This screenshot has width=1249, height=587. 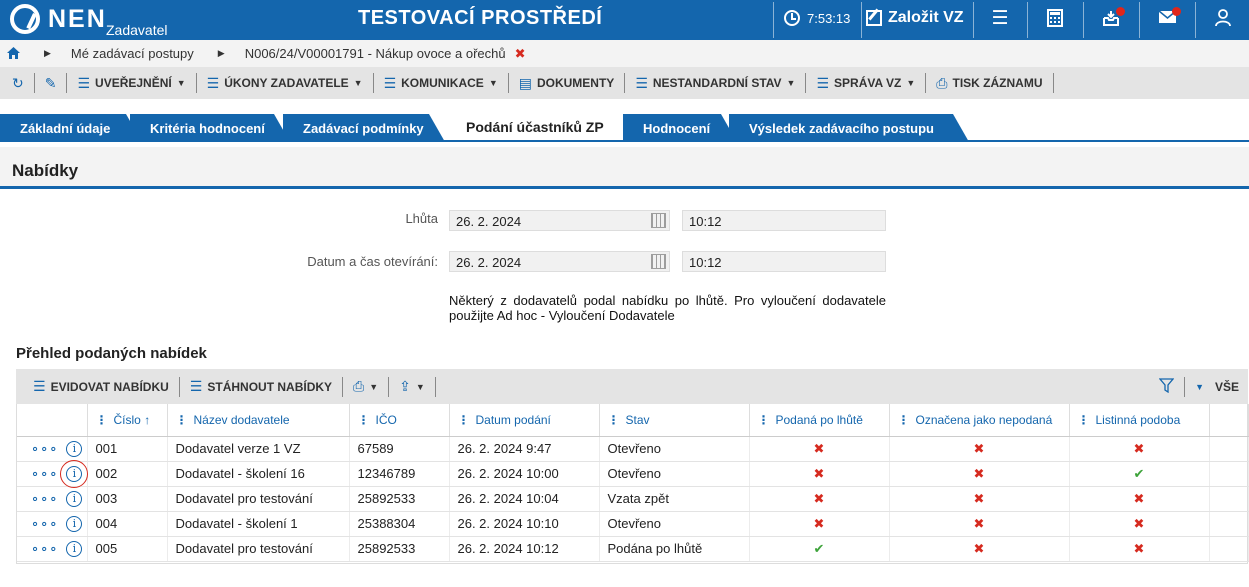 I want to click on create-contract-button: Založit VZ, so click(x=915, y=18).